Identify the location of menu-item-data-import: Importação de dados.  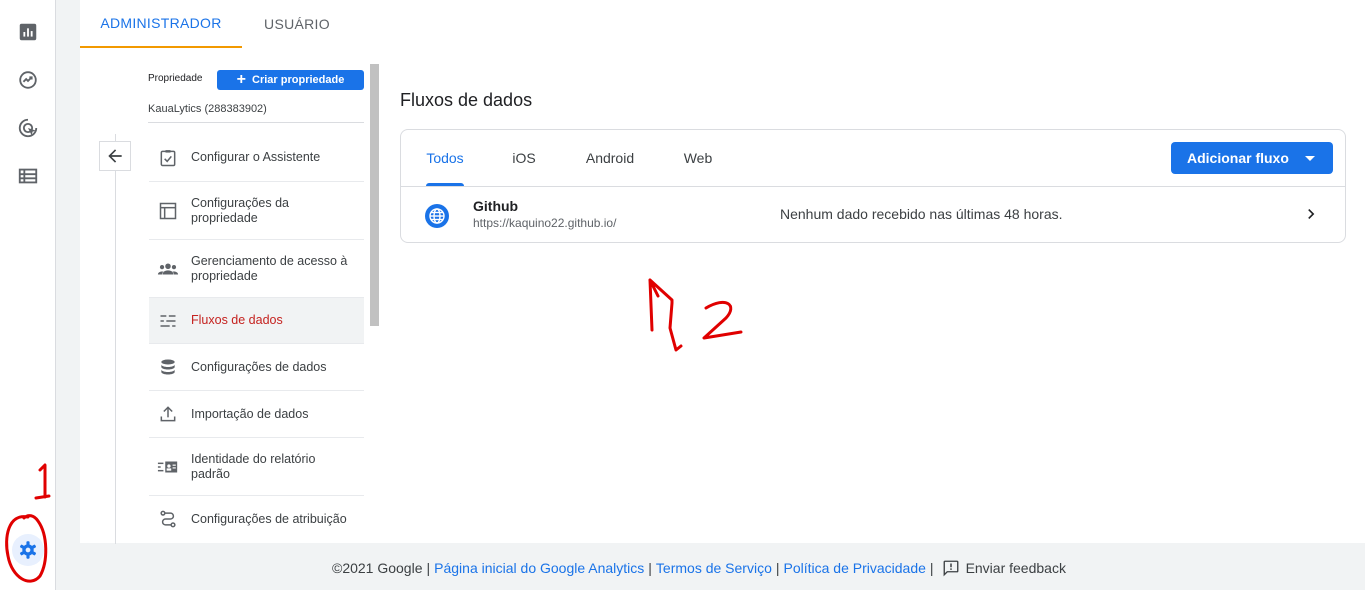
(256, 414).